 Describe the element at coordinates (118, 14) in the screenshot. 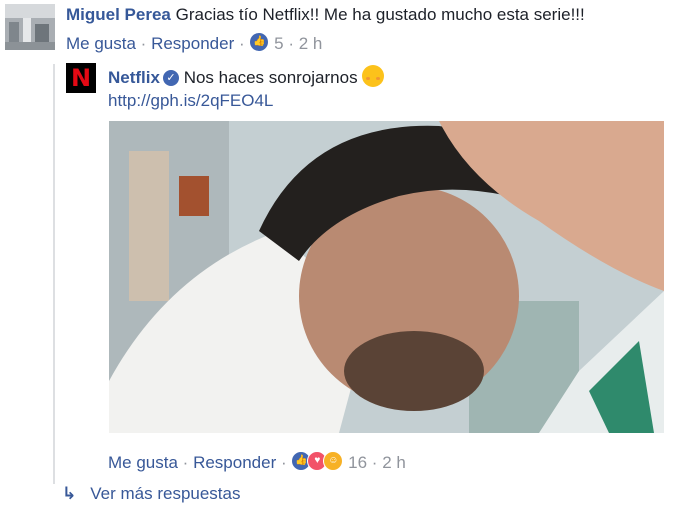

I see `comment-author: Miguel Perea` at that location.